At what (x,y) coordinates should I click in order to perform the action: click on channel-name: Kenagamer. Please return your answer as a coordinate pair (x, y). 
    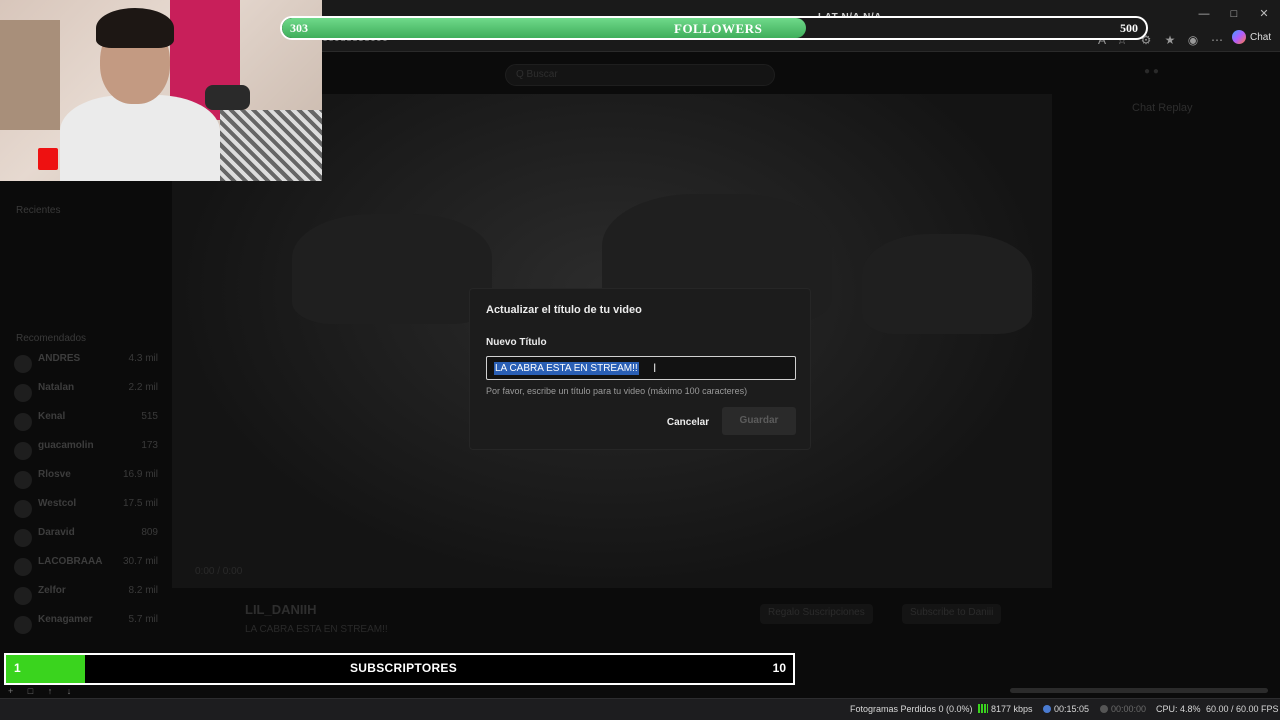
    Looking at the image, I should click on (65, 619).